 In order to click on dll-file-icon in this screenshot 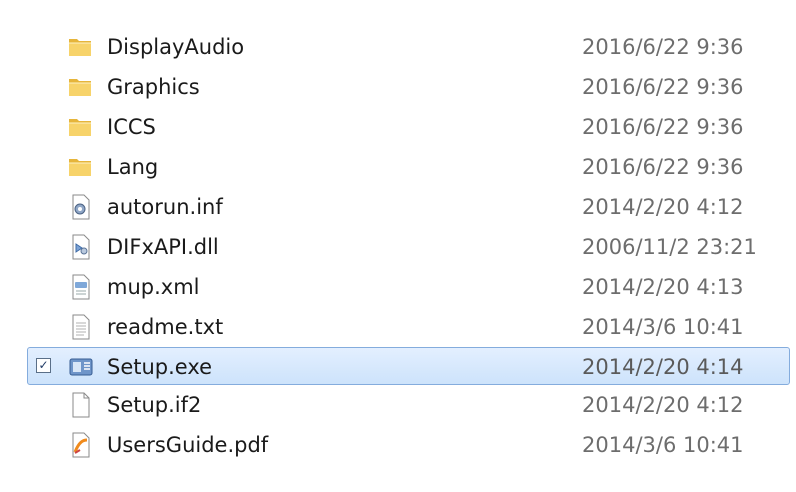, I will do `click(81, 247)`.